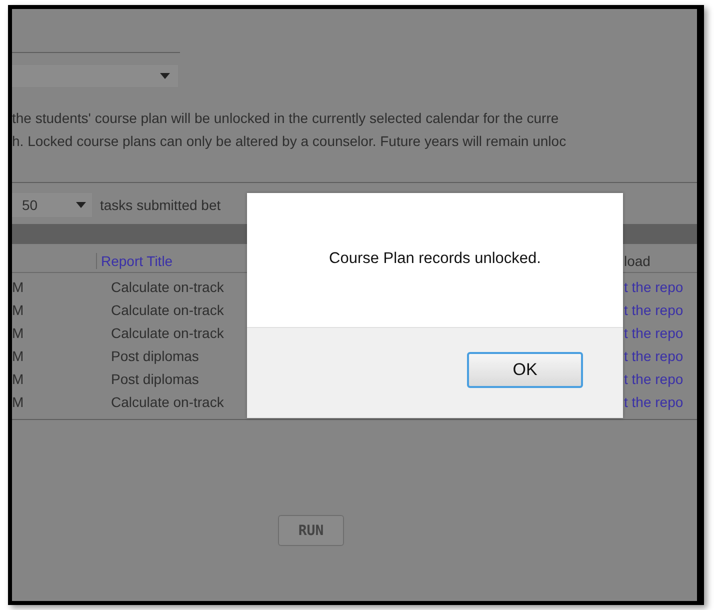 The height and width of the screenshot is (610, 727). What do you see at coordinates (95, 76) in the screenshot?
I see `calendar-dropdown` at bounding box center [95, 76].